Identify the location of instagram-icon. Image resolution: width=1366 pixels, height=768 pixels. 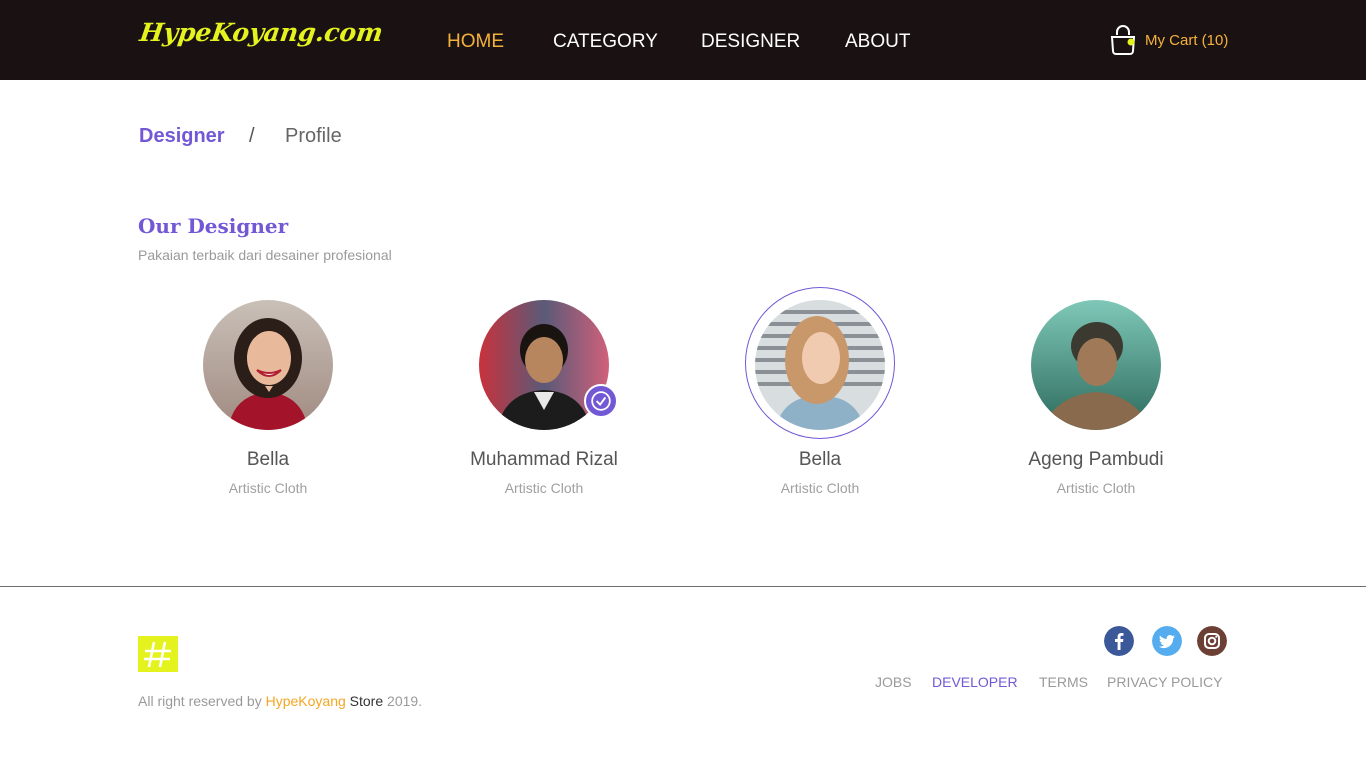
(1212, 641).